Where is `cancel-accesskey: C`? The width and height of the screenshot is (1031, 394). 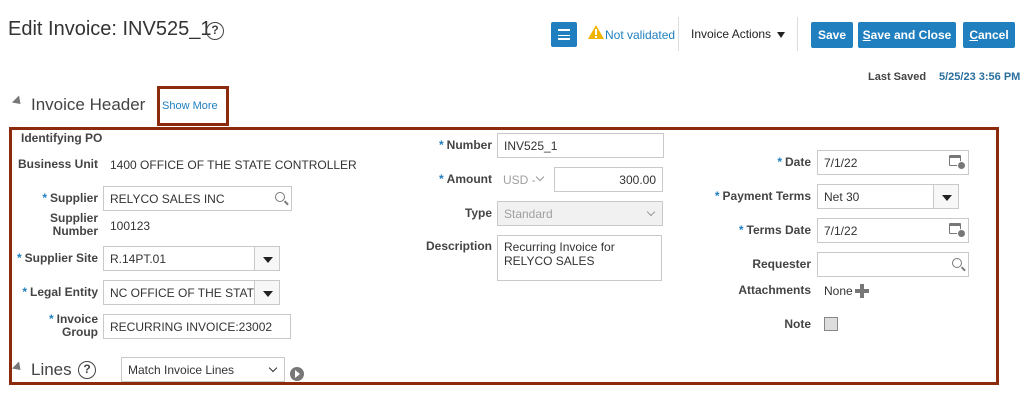 cancel-accesskey: C is located at coordinates (973, 35).